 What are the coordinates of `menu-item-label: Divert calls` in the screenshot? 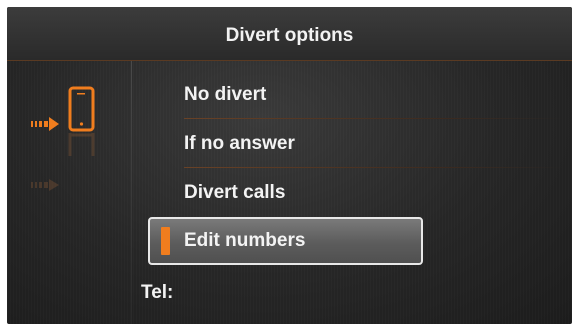 It's located at (235, 192).